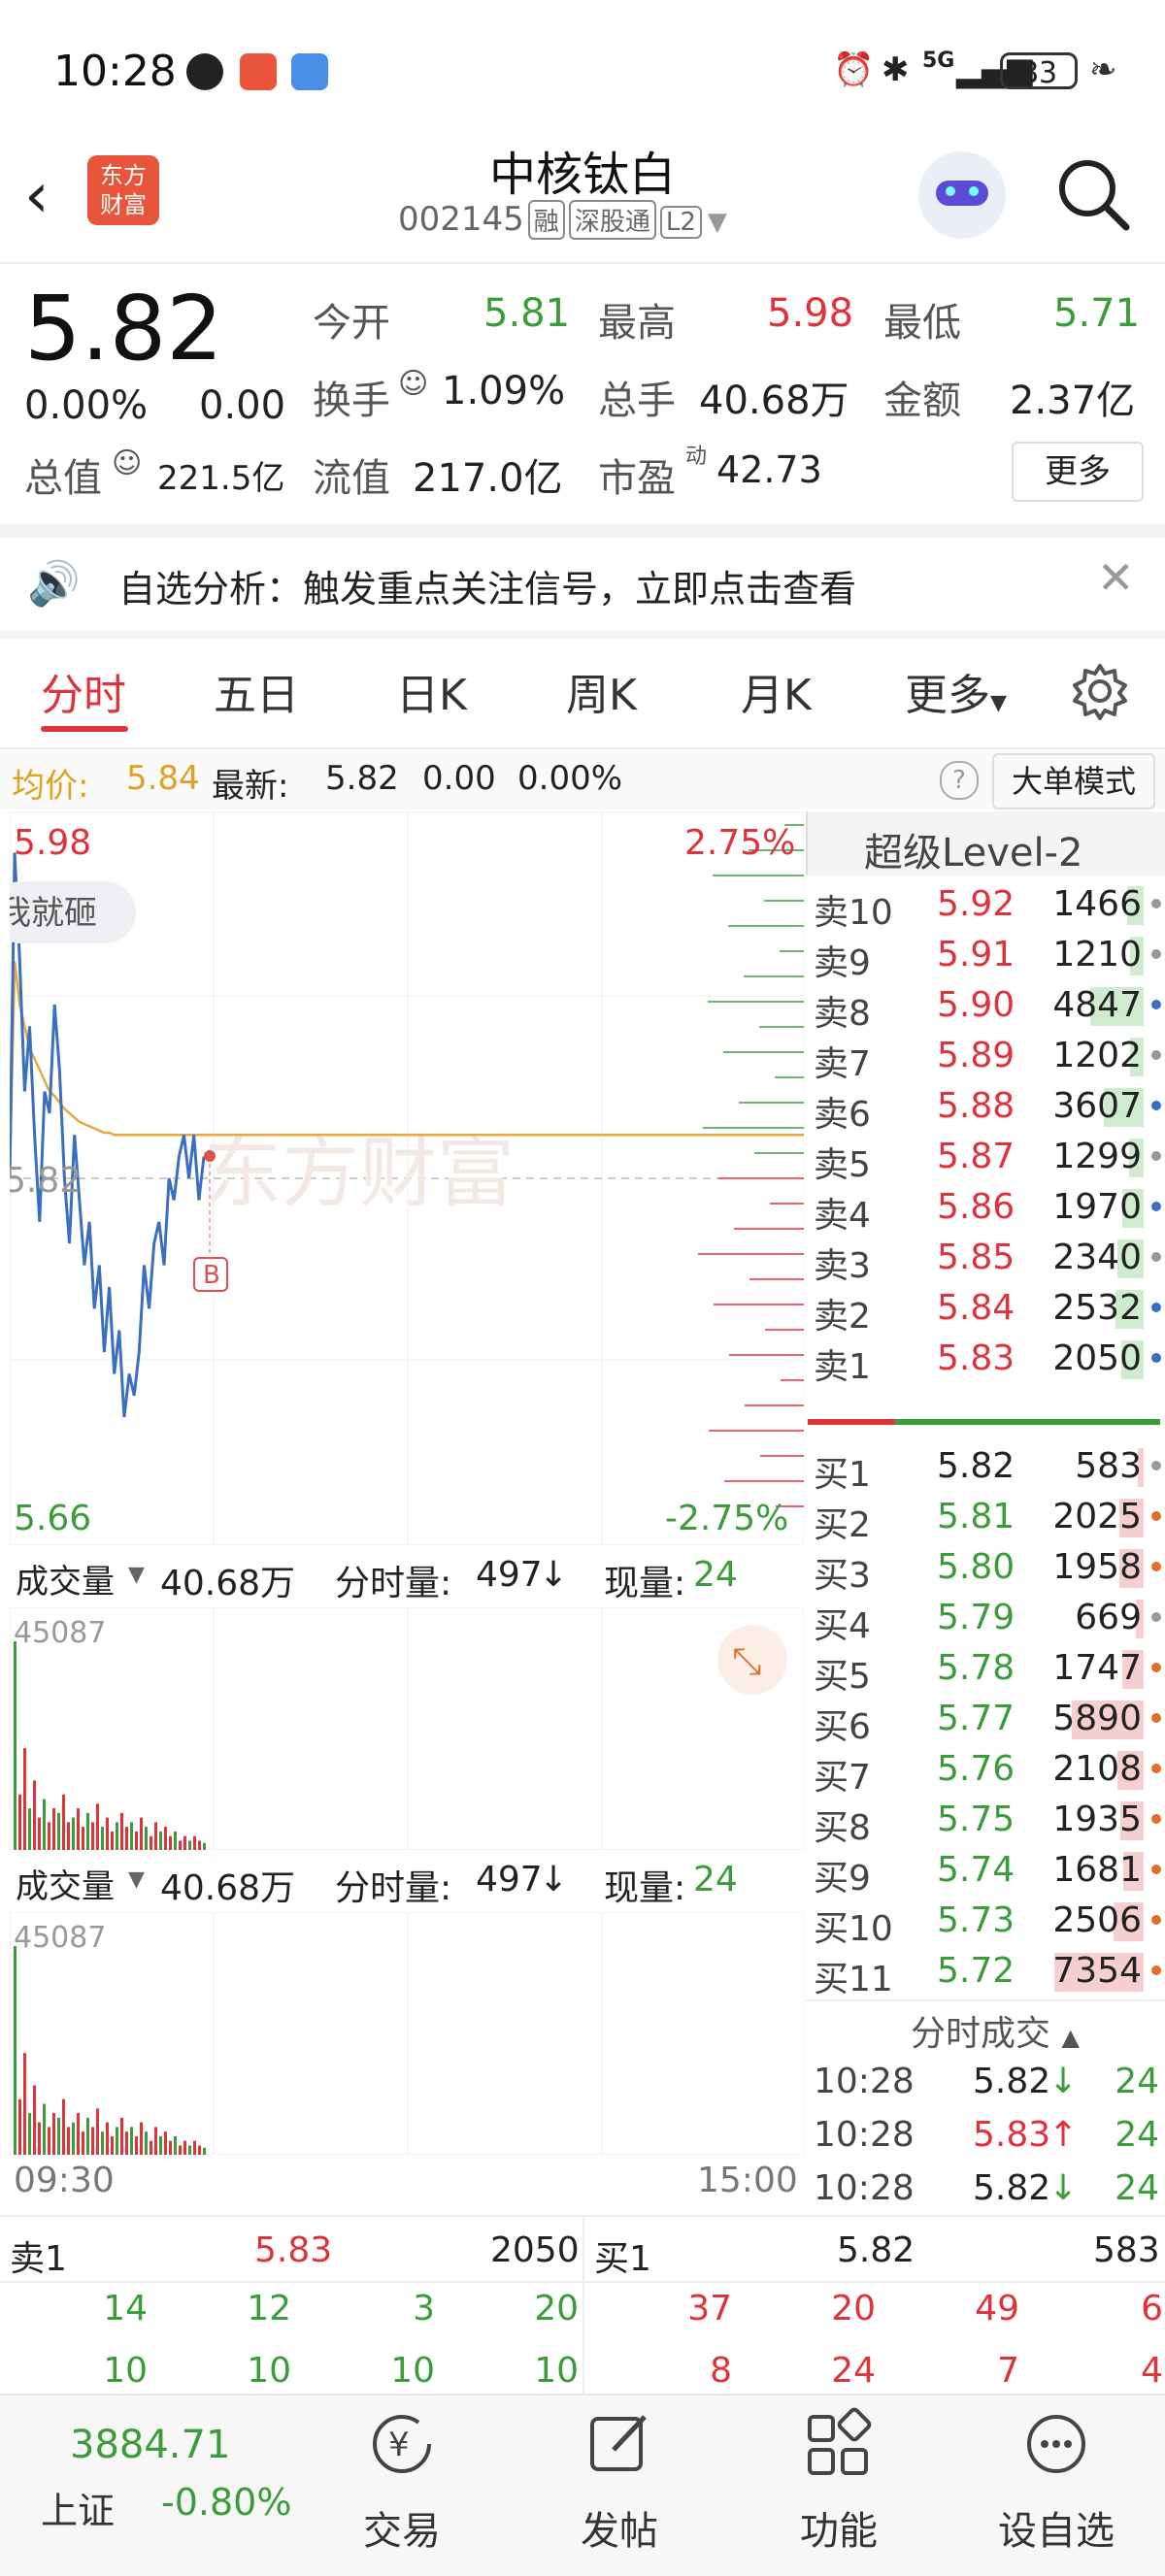  I want to click on buy-level-label: 买5, so click(842, 1677).